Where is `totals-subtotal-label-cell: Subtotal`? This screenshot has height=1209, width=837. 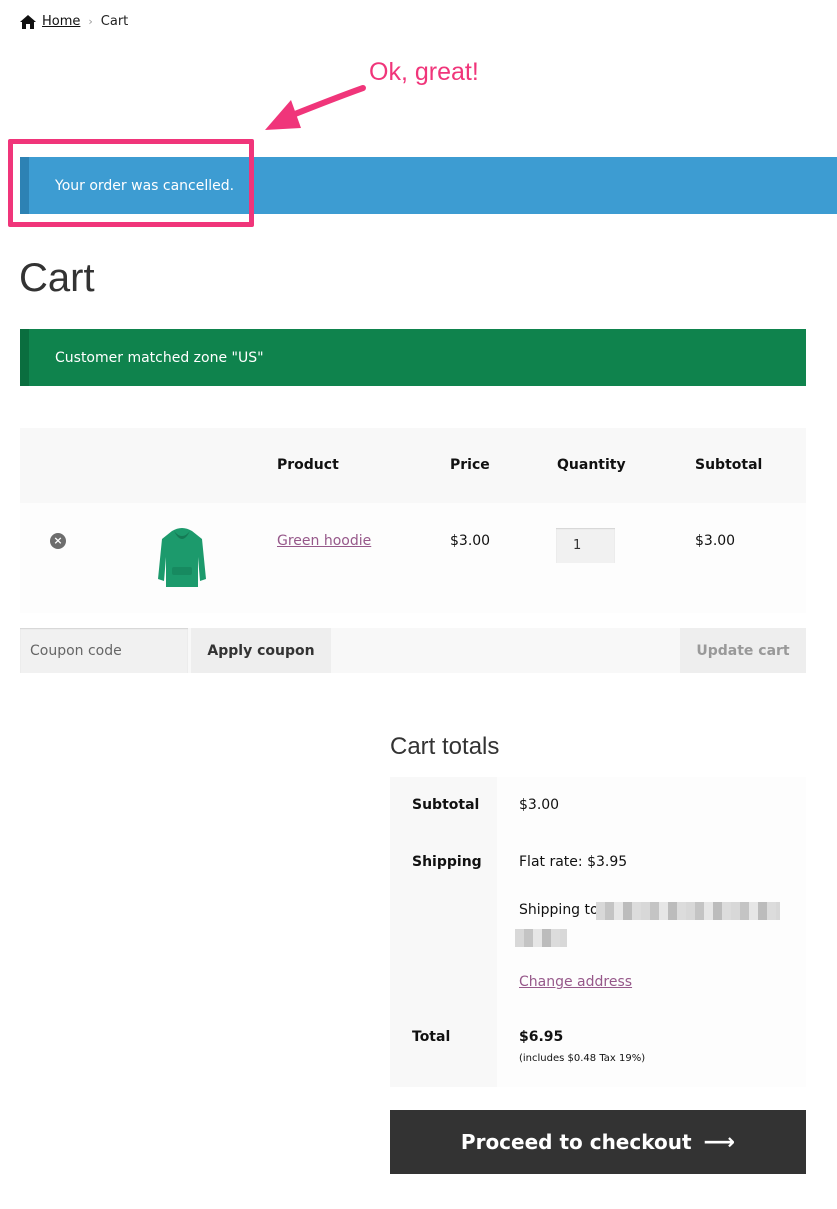
totals-subtotal-label-cell: Subtotal is located at coordinates (443, 805).